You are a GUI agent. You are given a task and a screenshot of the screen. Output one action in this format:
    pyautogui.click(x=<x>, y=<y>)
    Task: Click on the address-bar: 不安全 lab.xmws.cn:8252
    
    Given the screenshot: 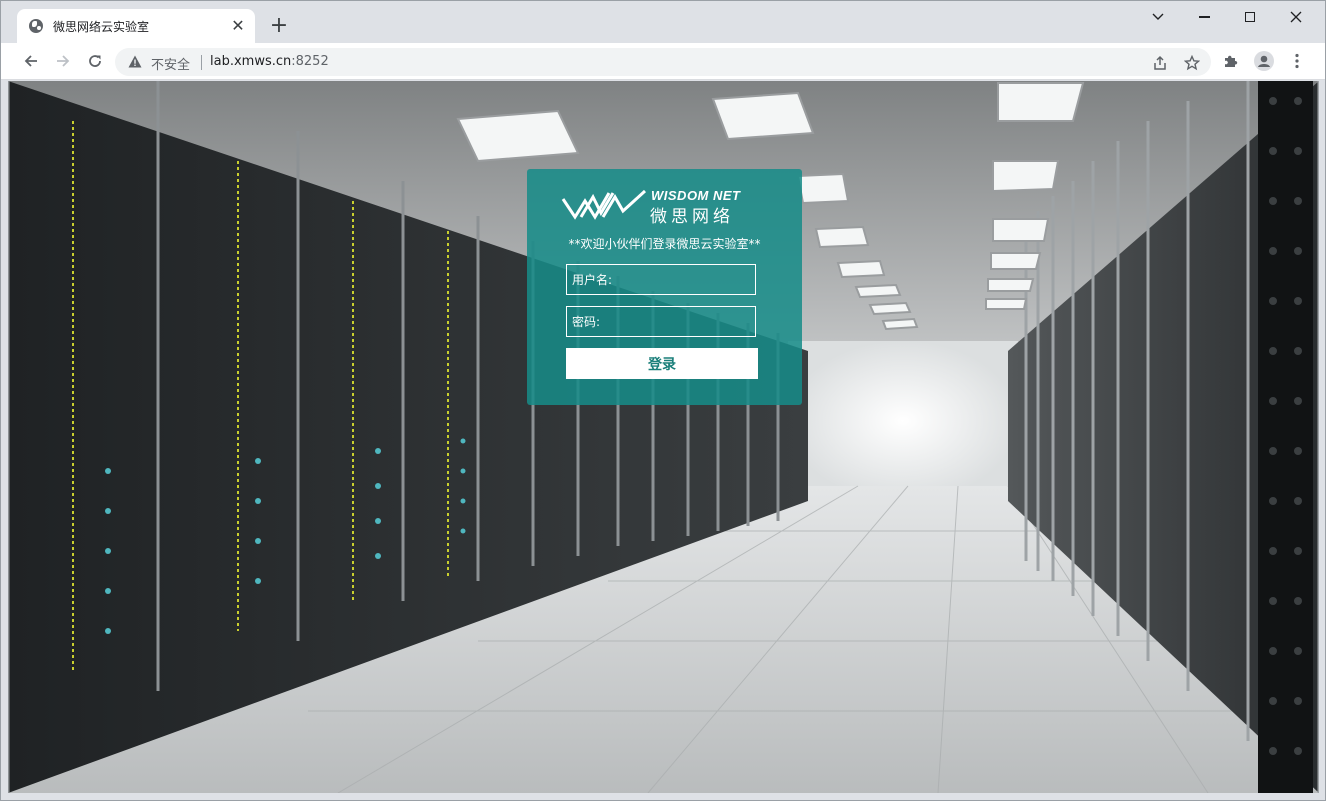 What is the action you would take?
    pyautogui.click(x=663, y=62)
    